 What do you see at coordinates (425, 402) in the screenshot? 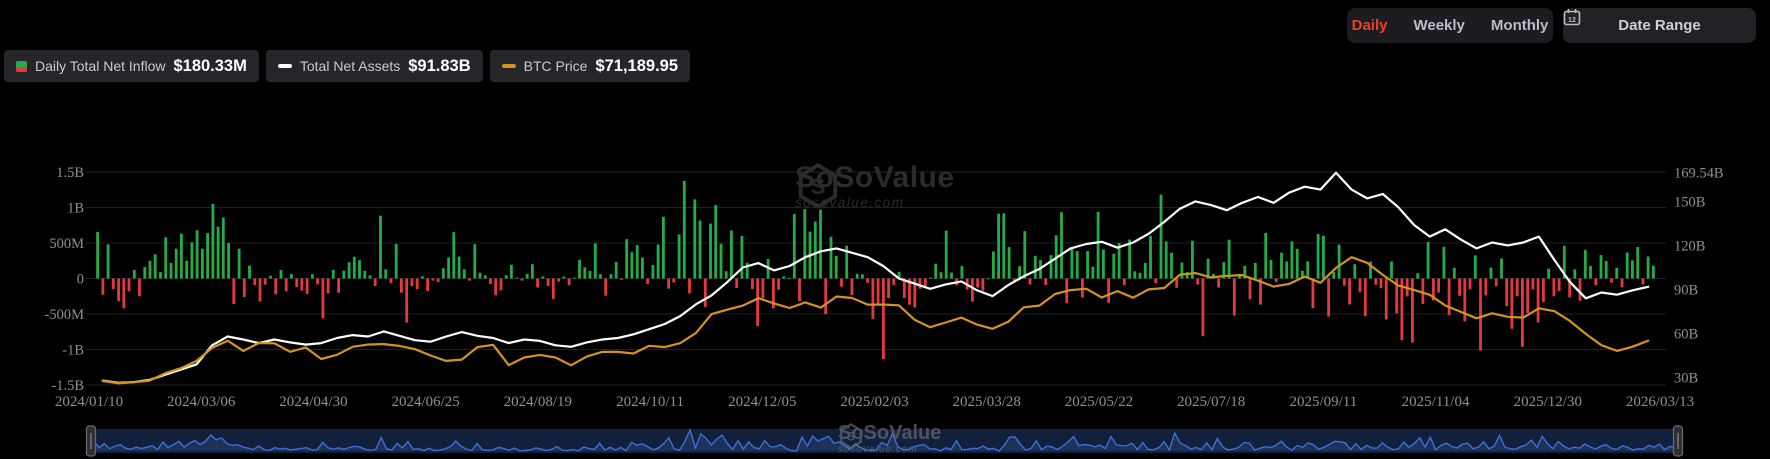
I see `x-axis-date-label: 2024/06/25` at bounding box center [425, 402].